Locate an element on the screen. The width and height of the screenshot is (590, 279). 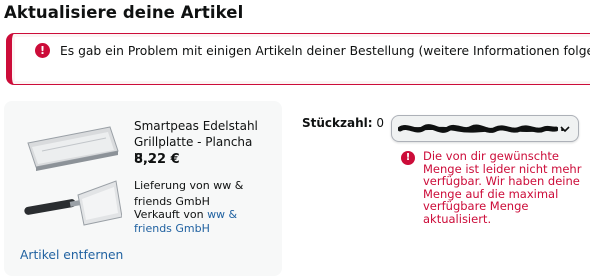
delivery-info: Lieferung von ww & friends GmbH is located at coordinates (189, 193).